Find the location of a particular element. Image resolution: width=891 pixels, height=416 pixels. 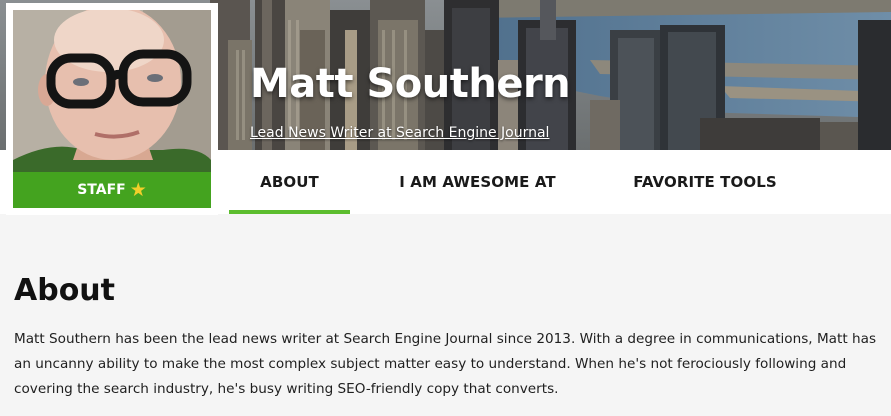

about-heading: About is located at coordinates (65, 290).